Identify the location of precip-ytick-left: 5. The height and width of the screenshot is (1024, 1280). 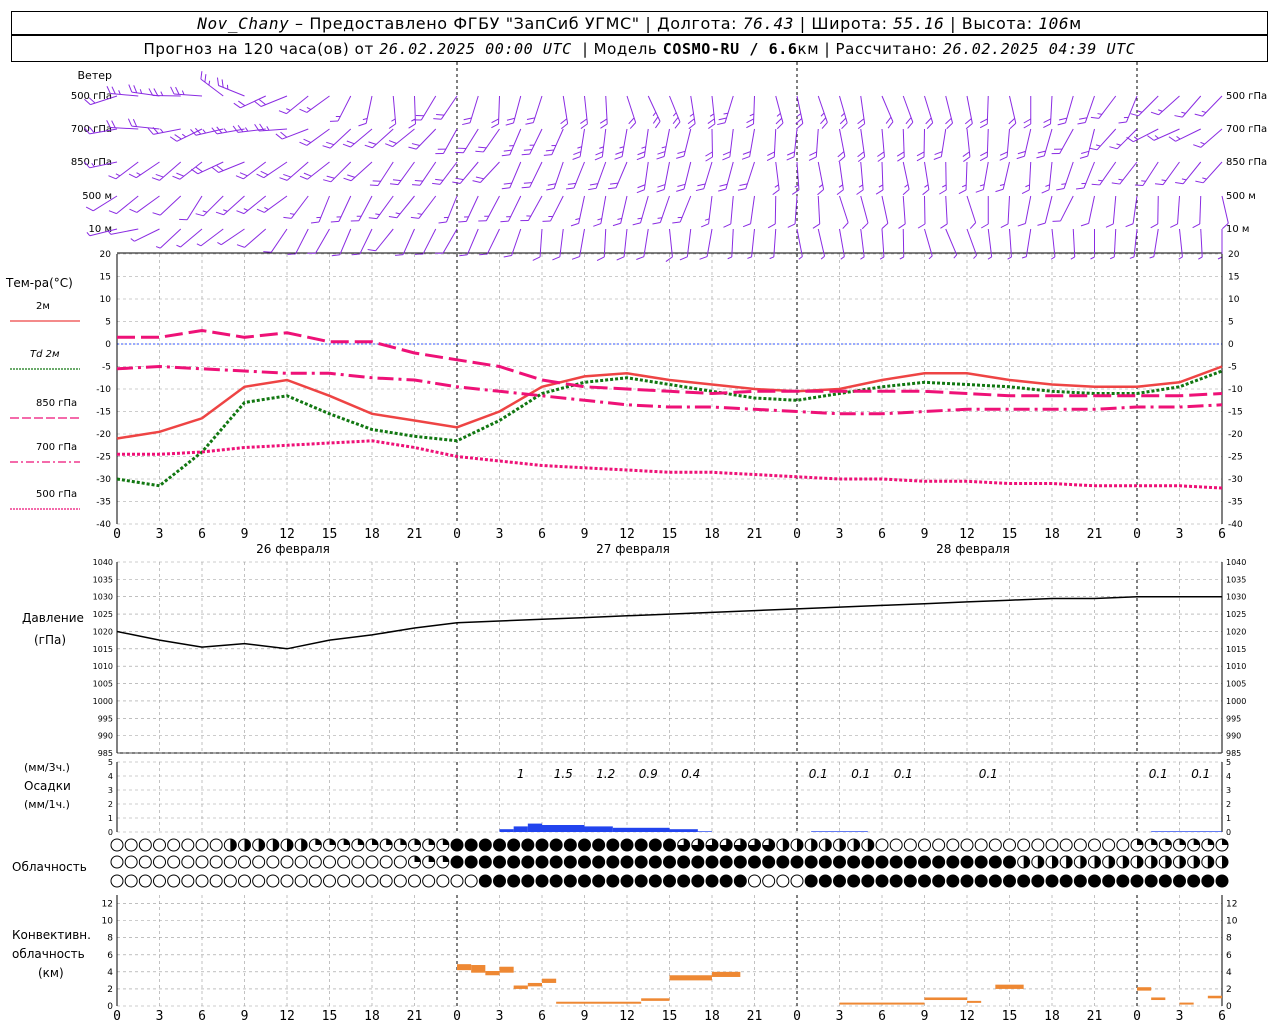
(110, 762).